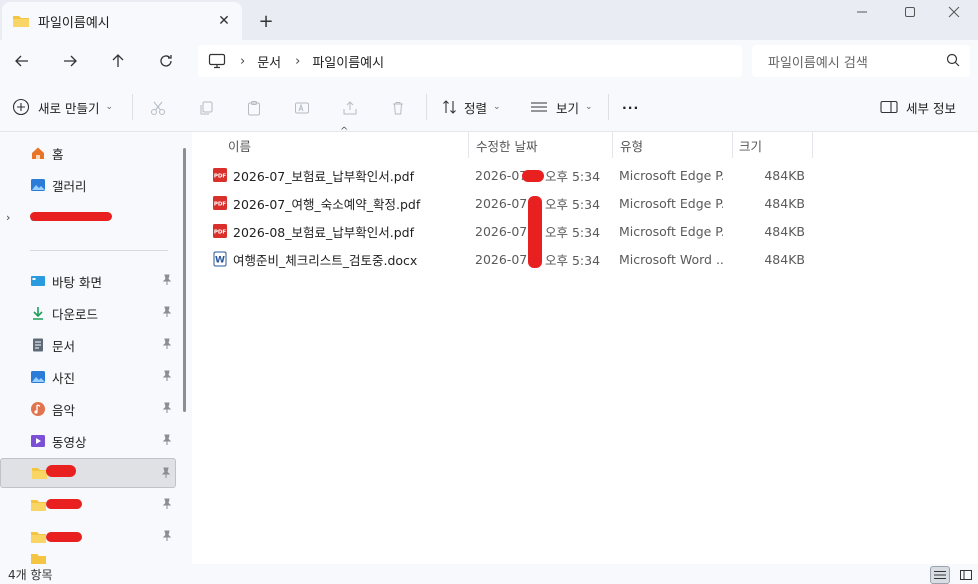  I want to click on refresh-icon, so click(166, 61).